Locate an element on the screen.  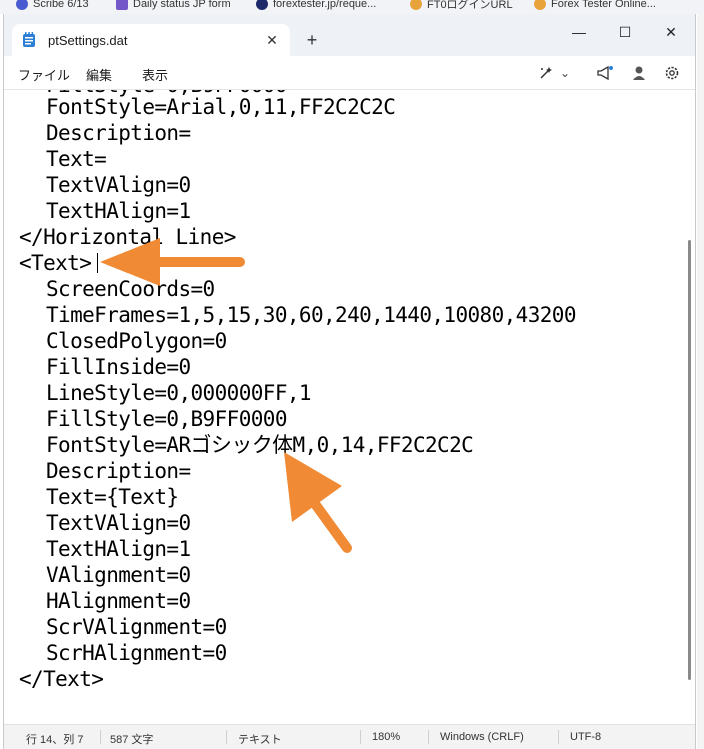
arrow-left-annotation is located at coordinates (172, 262).